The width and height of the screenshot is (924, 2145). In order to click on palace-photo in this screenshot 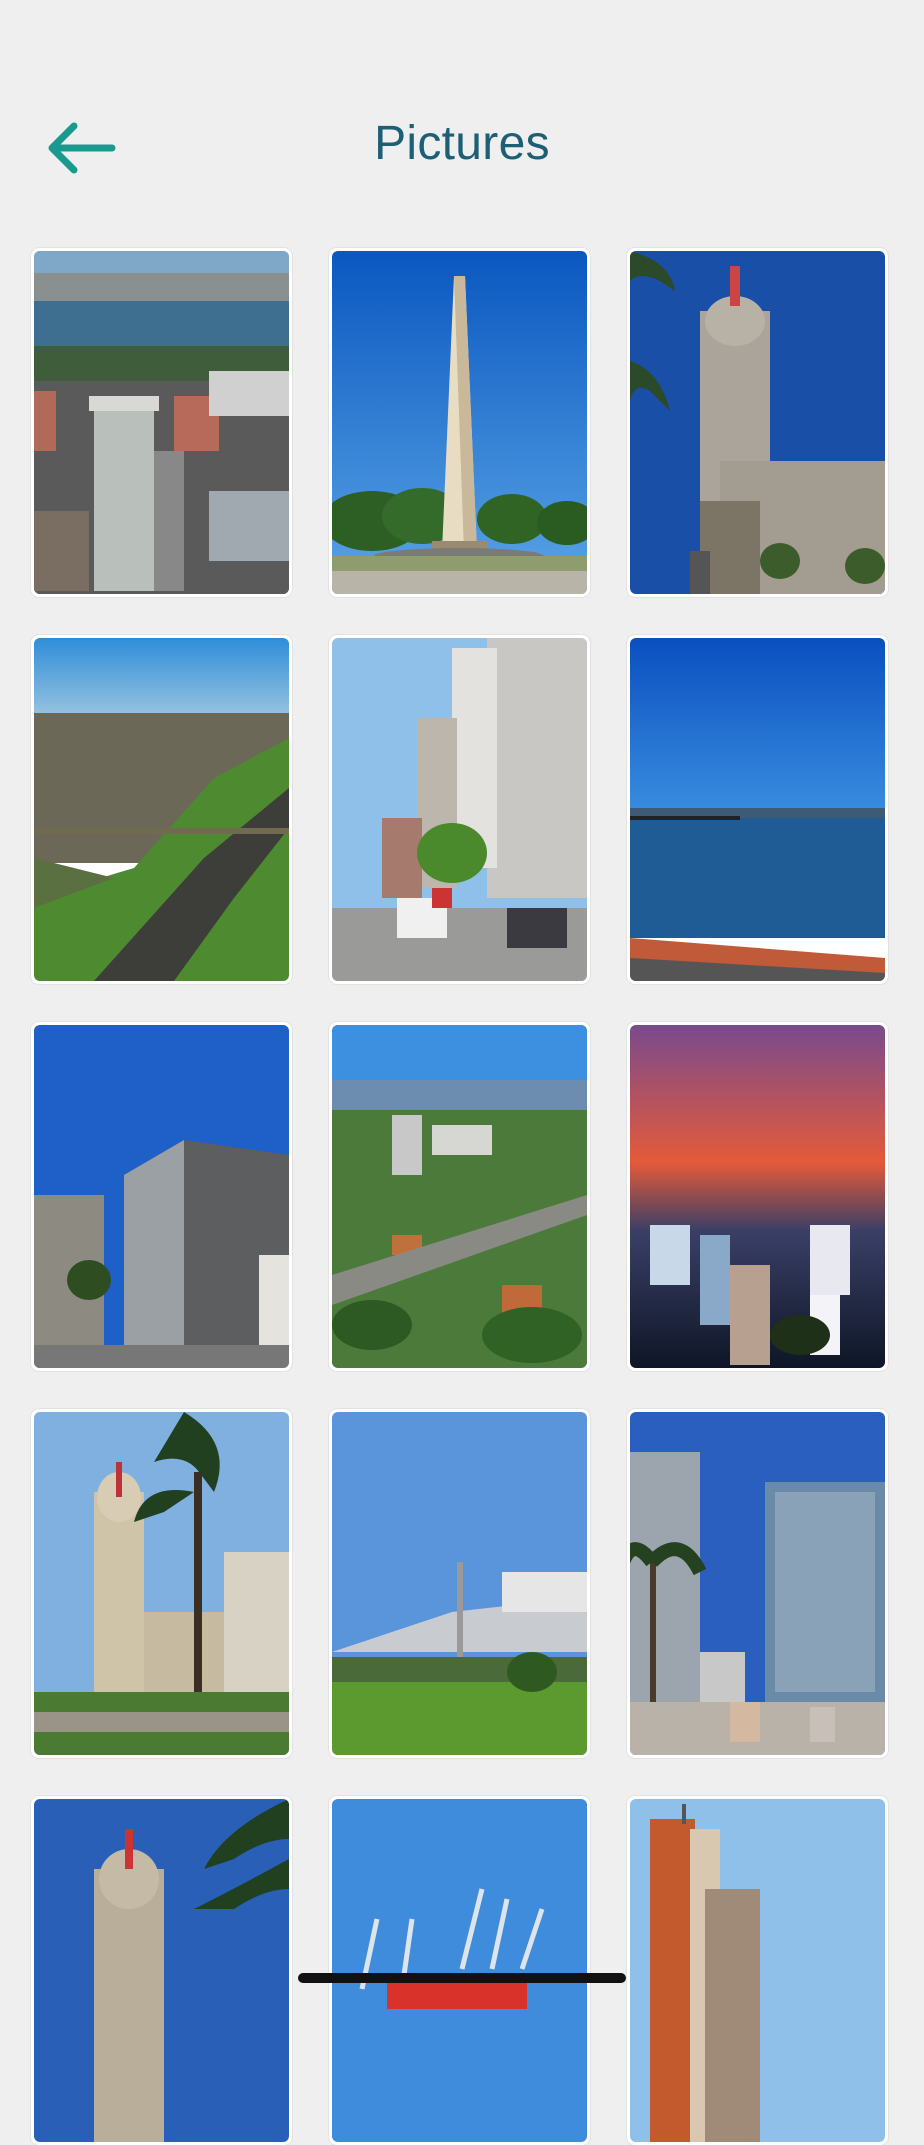, I will do `click(757, 422)`.